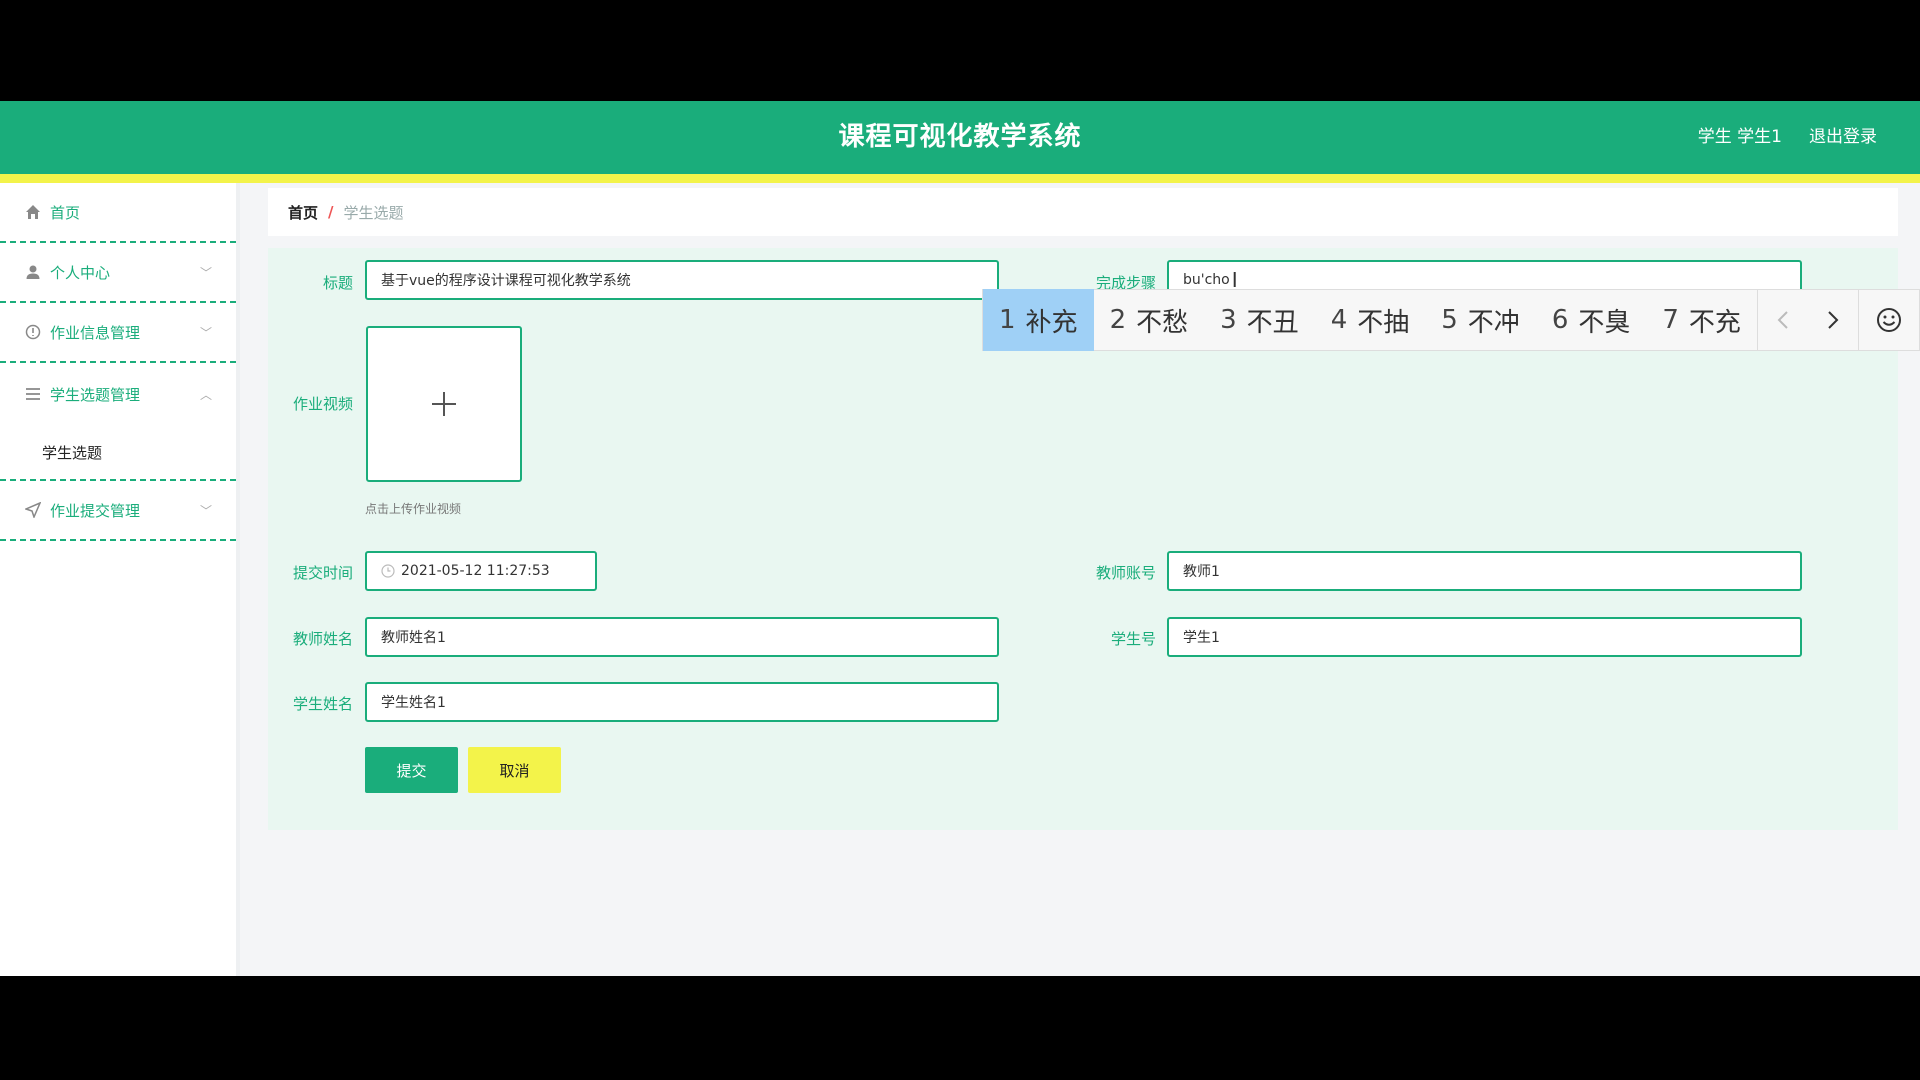 The image size is (1920, 1080). Describe the element at coordinates (1714, 322) in the screenshot. I see `candidate-text: 不充` at that location.